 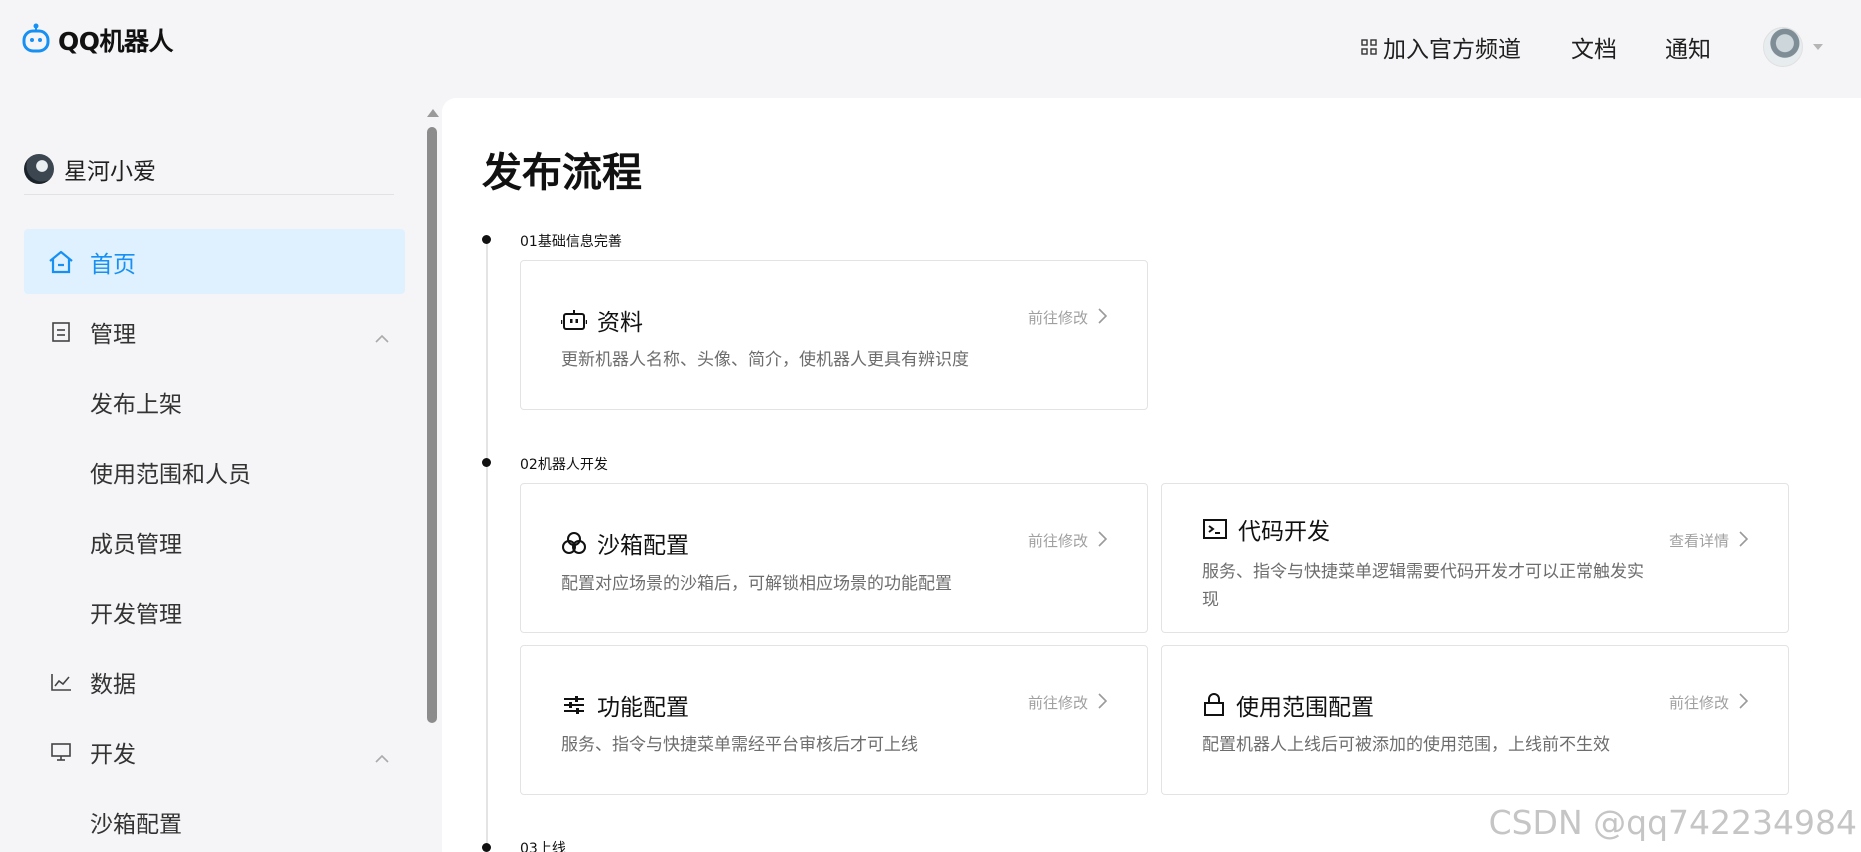 What do you see at coordinates (1698, 541) in the screenshot?
I see `card-link-label: 查看详情` at bounding box center [1698, 541].